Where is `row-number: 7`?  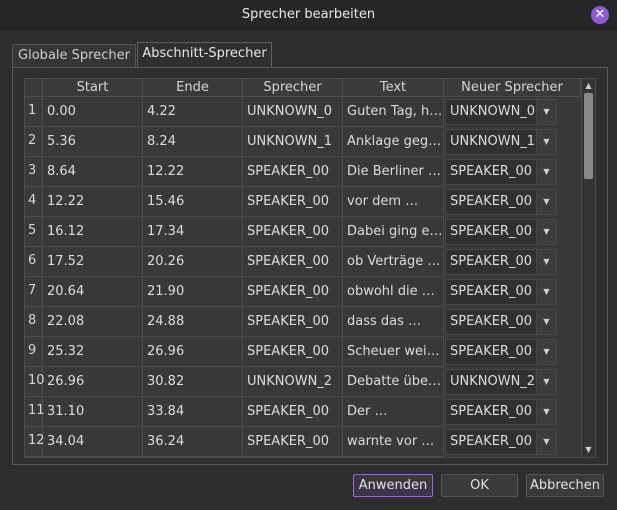
row-number: 7 is located at coordinates (34, 292).